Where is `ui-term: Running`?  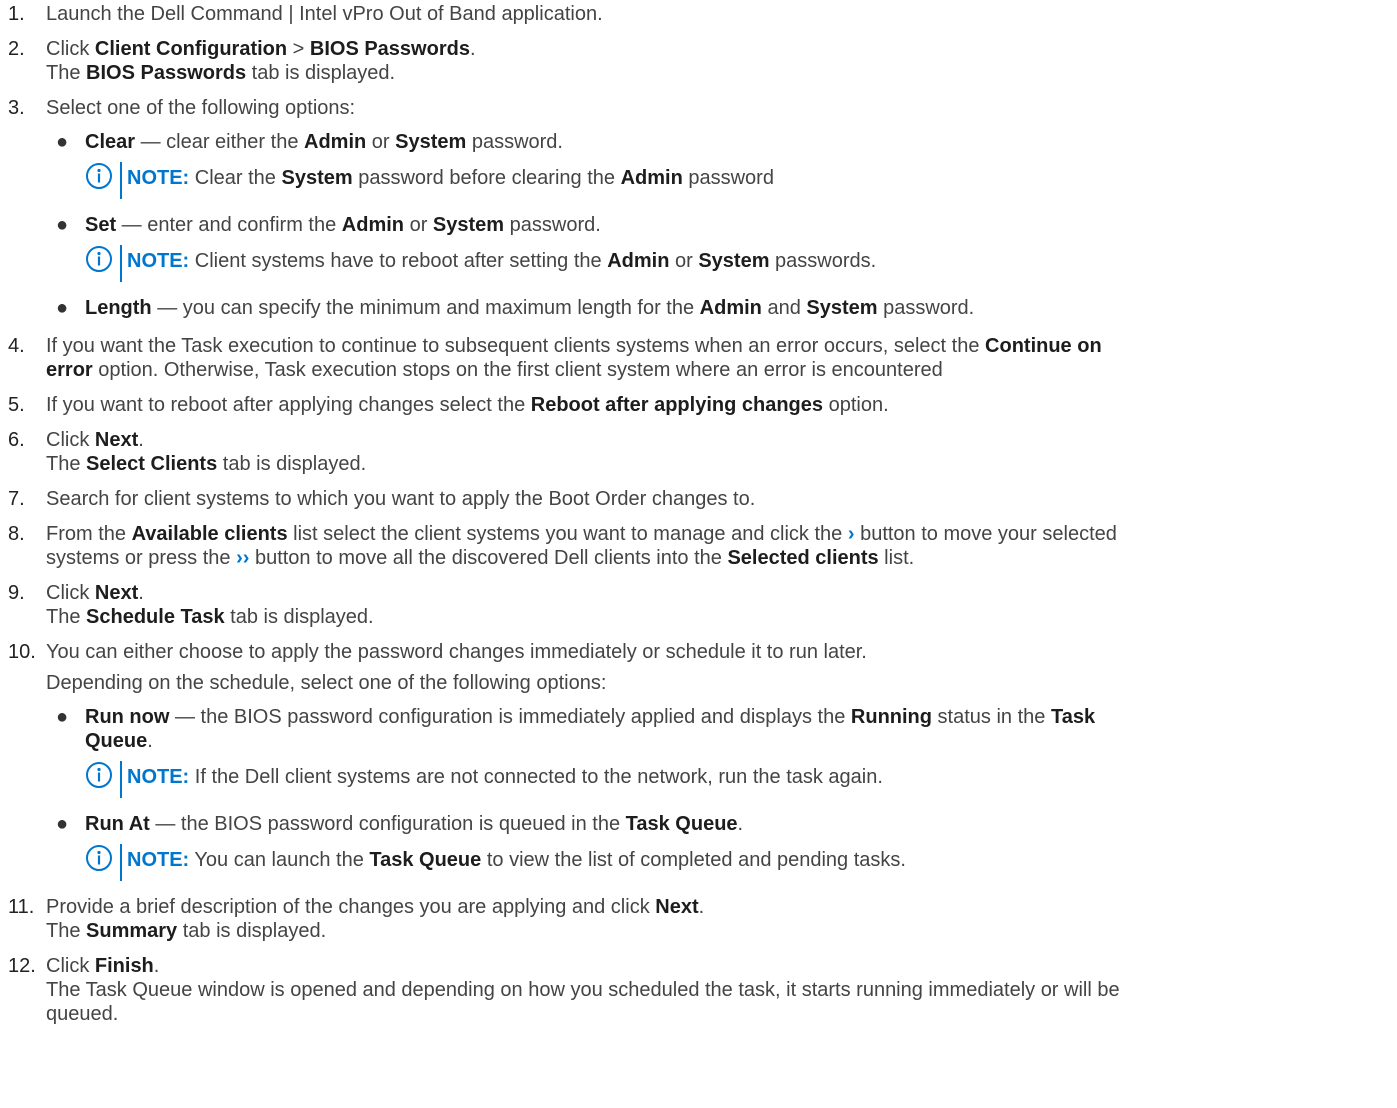 ui-term: Running is located at coordinates (891, 717).